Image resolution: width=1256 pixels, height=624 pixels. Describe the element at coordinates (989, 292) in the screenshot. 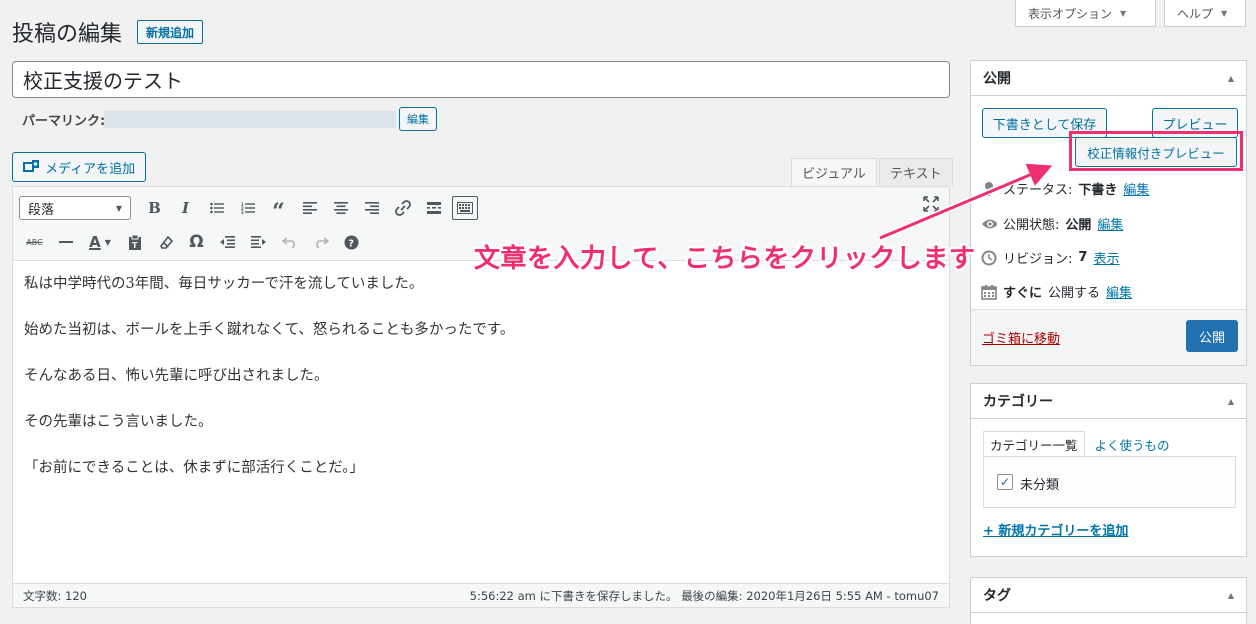

I see `calendar-icon` at that location.